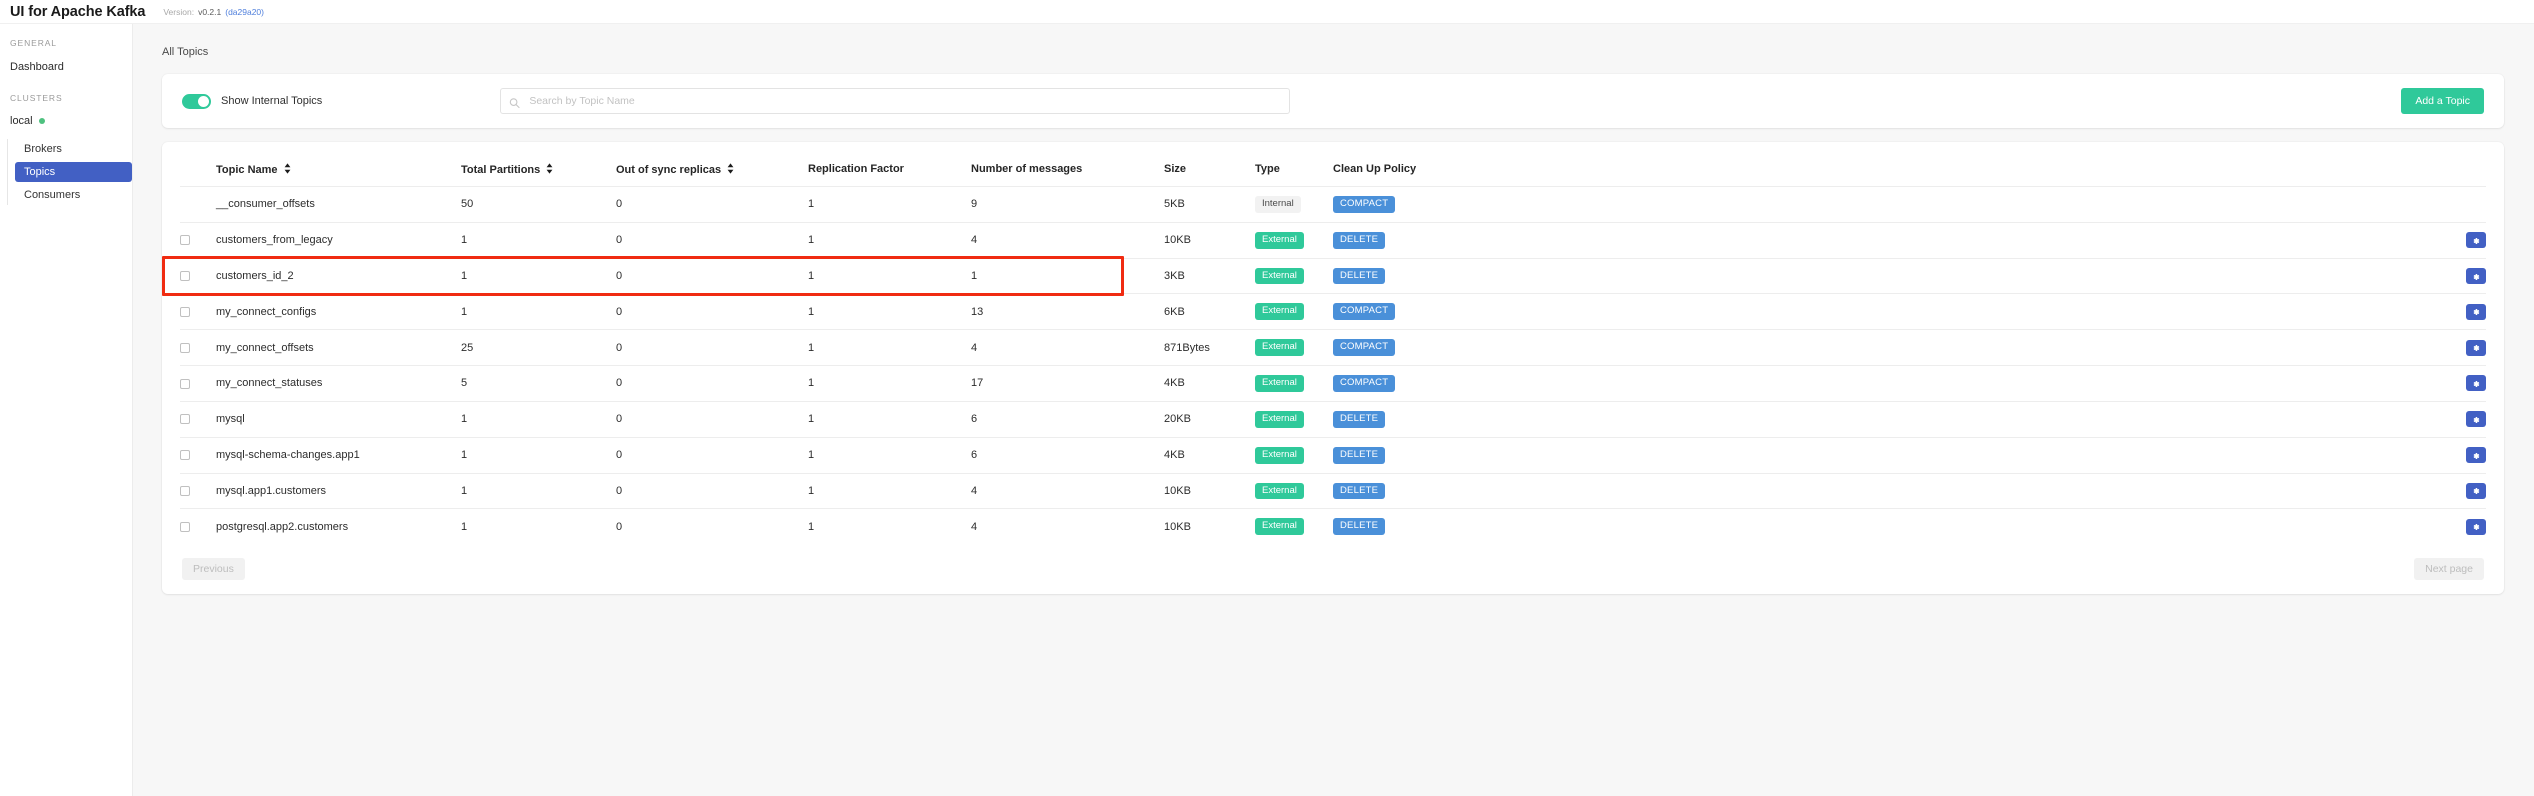 Image resolution: width=2534 pixels, height=796 pixels. What do you see at coordinates (1278, 204) in the screenshot?
I see `type-badge: Internal` at bounding box center [1278, 204].